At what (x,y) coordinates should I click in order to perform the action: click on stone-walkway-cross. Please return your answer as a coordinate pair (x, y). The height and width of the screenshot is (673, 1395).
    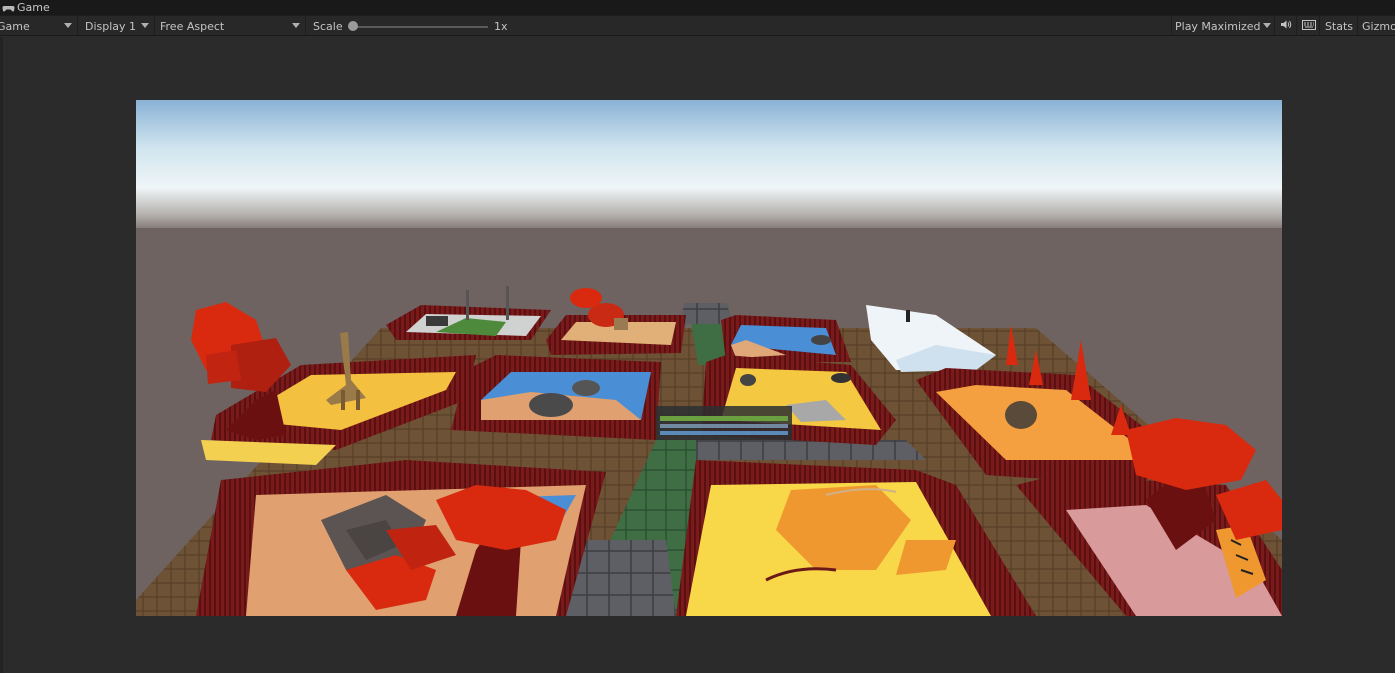
    Looking at the image, I should click on (811, 450).